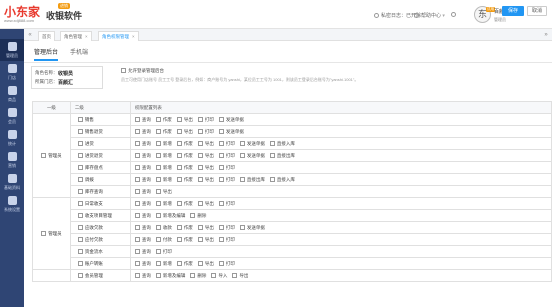 This screenshot has width=552, height=307. What do you see at coordinates (12, 204) in the screenshot?
I see `sidebar-item-settings: 系统设置` at bounding box center [12, 204].